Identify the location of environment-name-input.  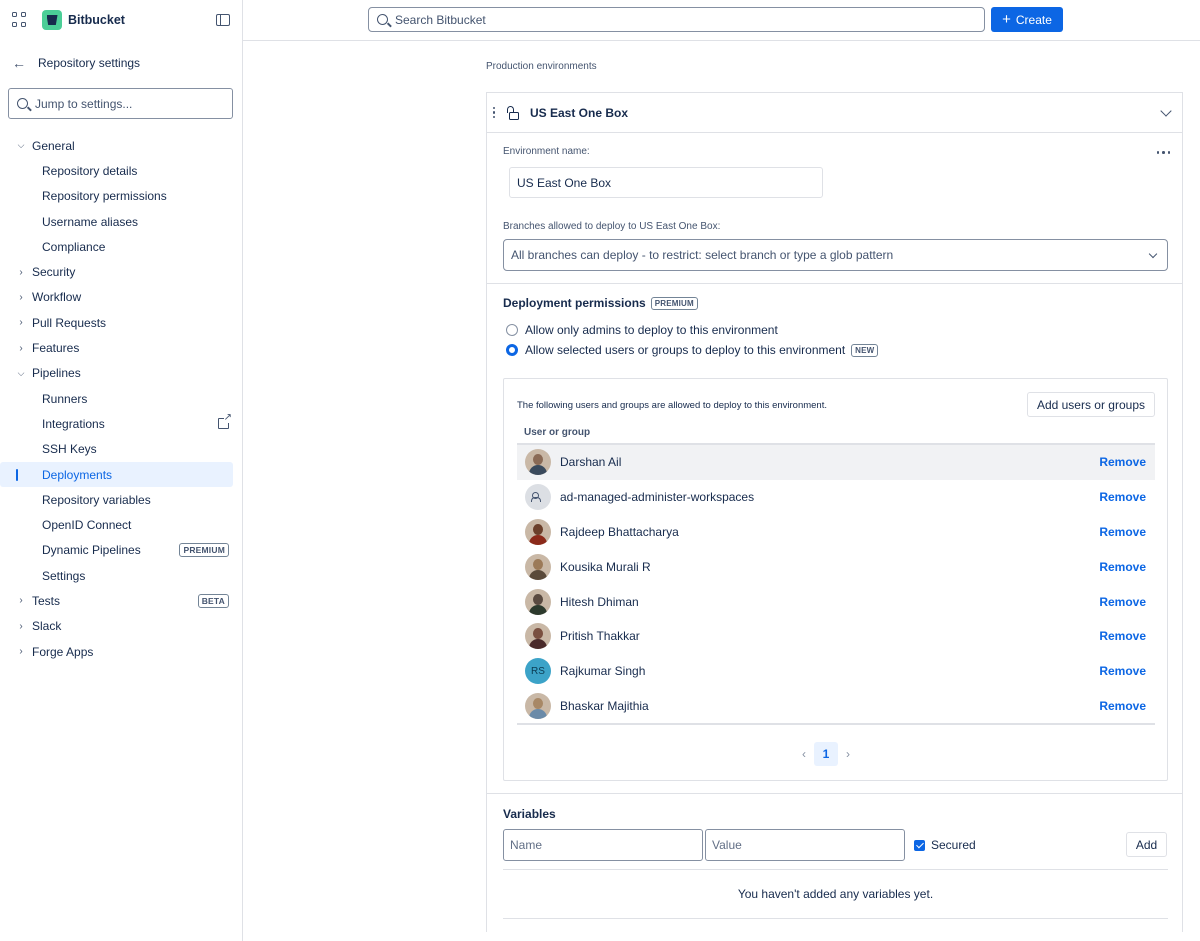
(666, 182).